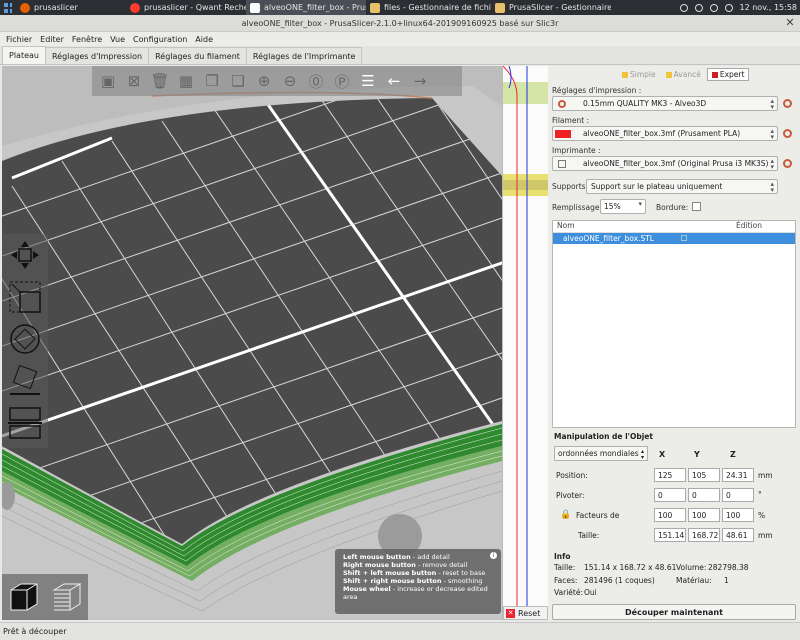 The image size is (800, 640). I want to click on info-title: Info, so click(562, 556).